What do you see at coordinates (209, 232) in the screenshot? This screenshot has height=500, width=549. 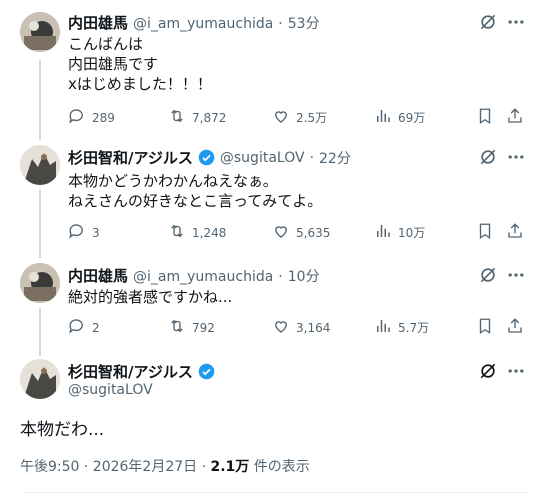 I see `retweet-count: 1,248` at bounding box center [209, 232].